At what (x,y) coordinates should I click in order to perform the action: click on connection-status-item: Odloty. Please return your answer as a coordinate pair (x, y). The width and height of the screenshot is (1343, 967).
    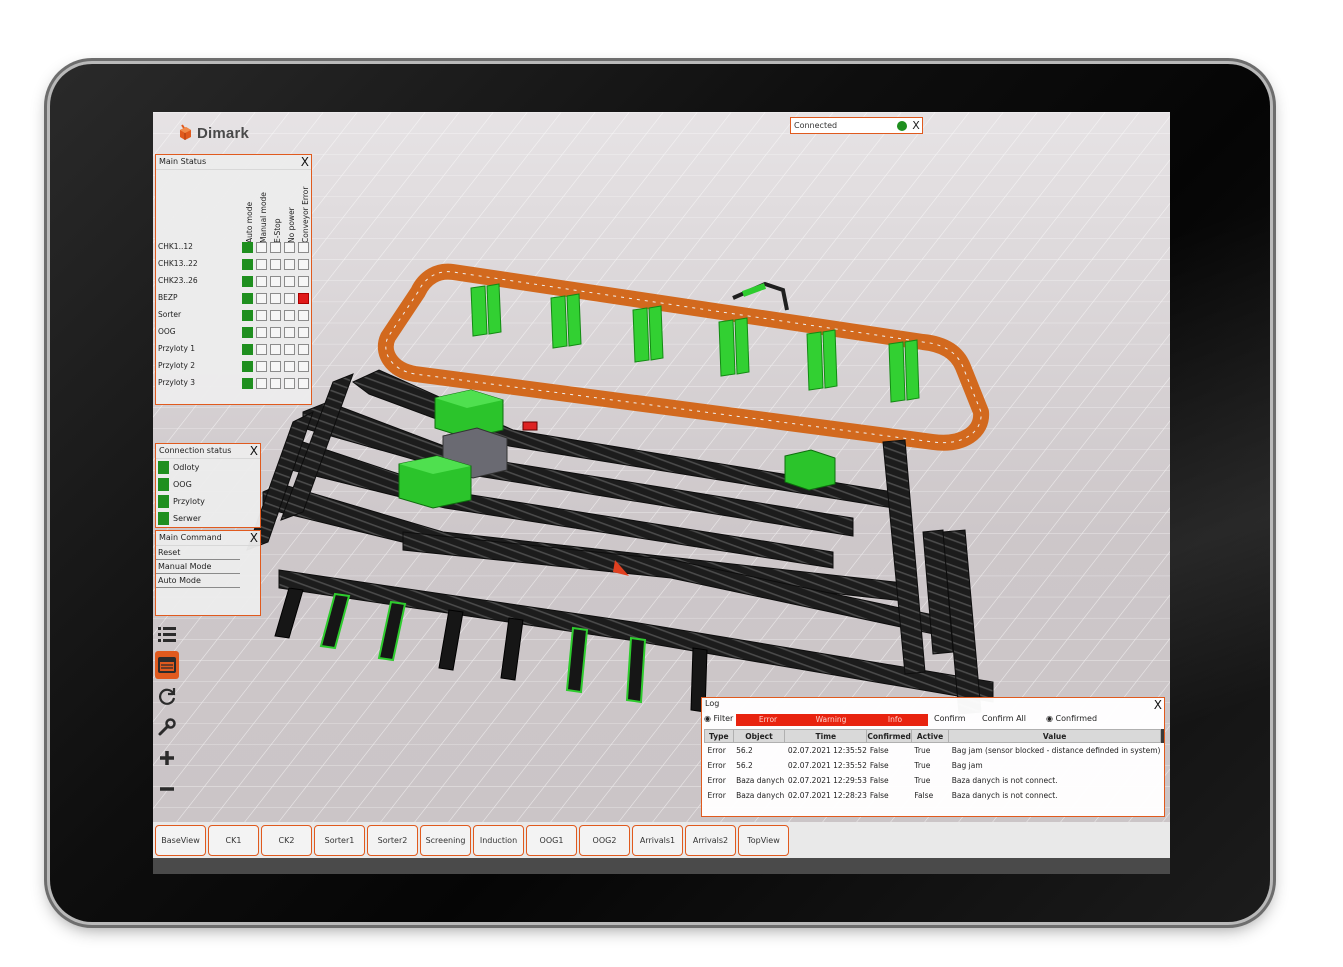
    Looking at the image, I should click on (208, 467).